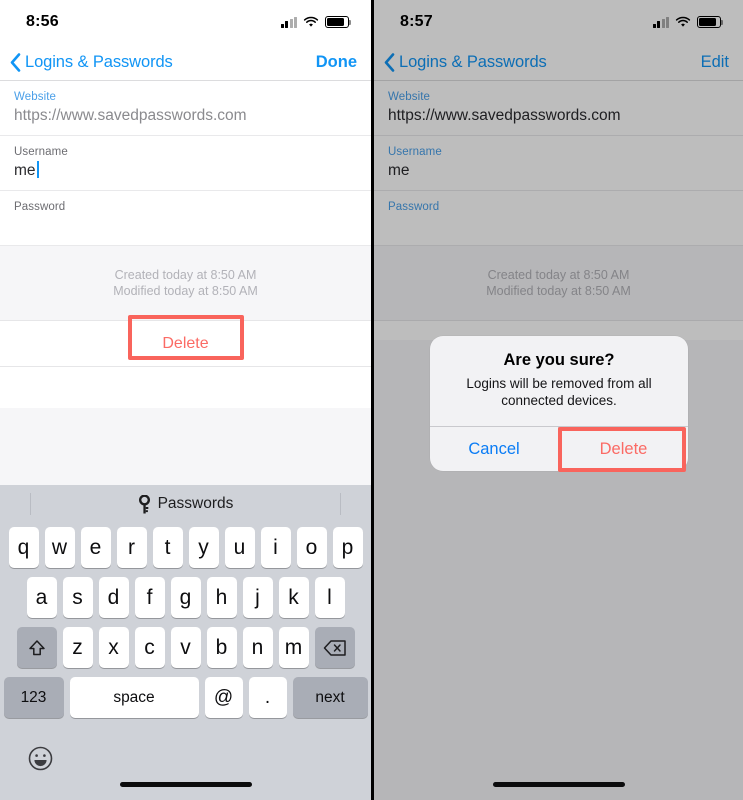 The width and height of the screenshot is (743, 800). I want to click on alert-actions: Cancel Delete, so click(559, 448).